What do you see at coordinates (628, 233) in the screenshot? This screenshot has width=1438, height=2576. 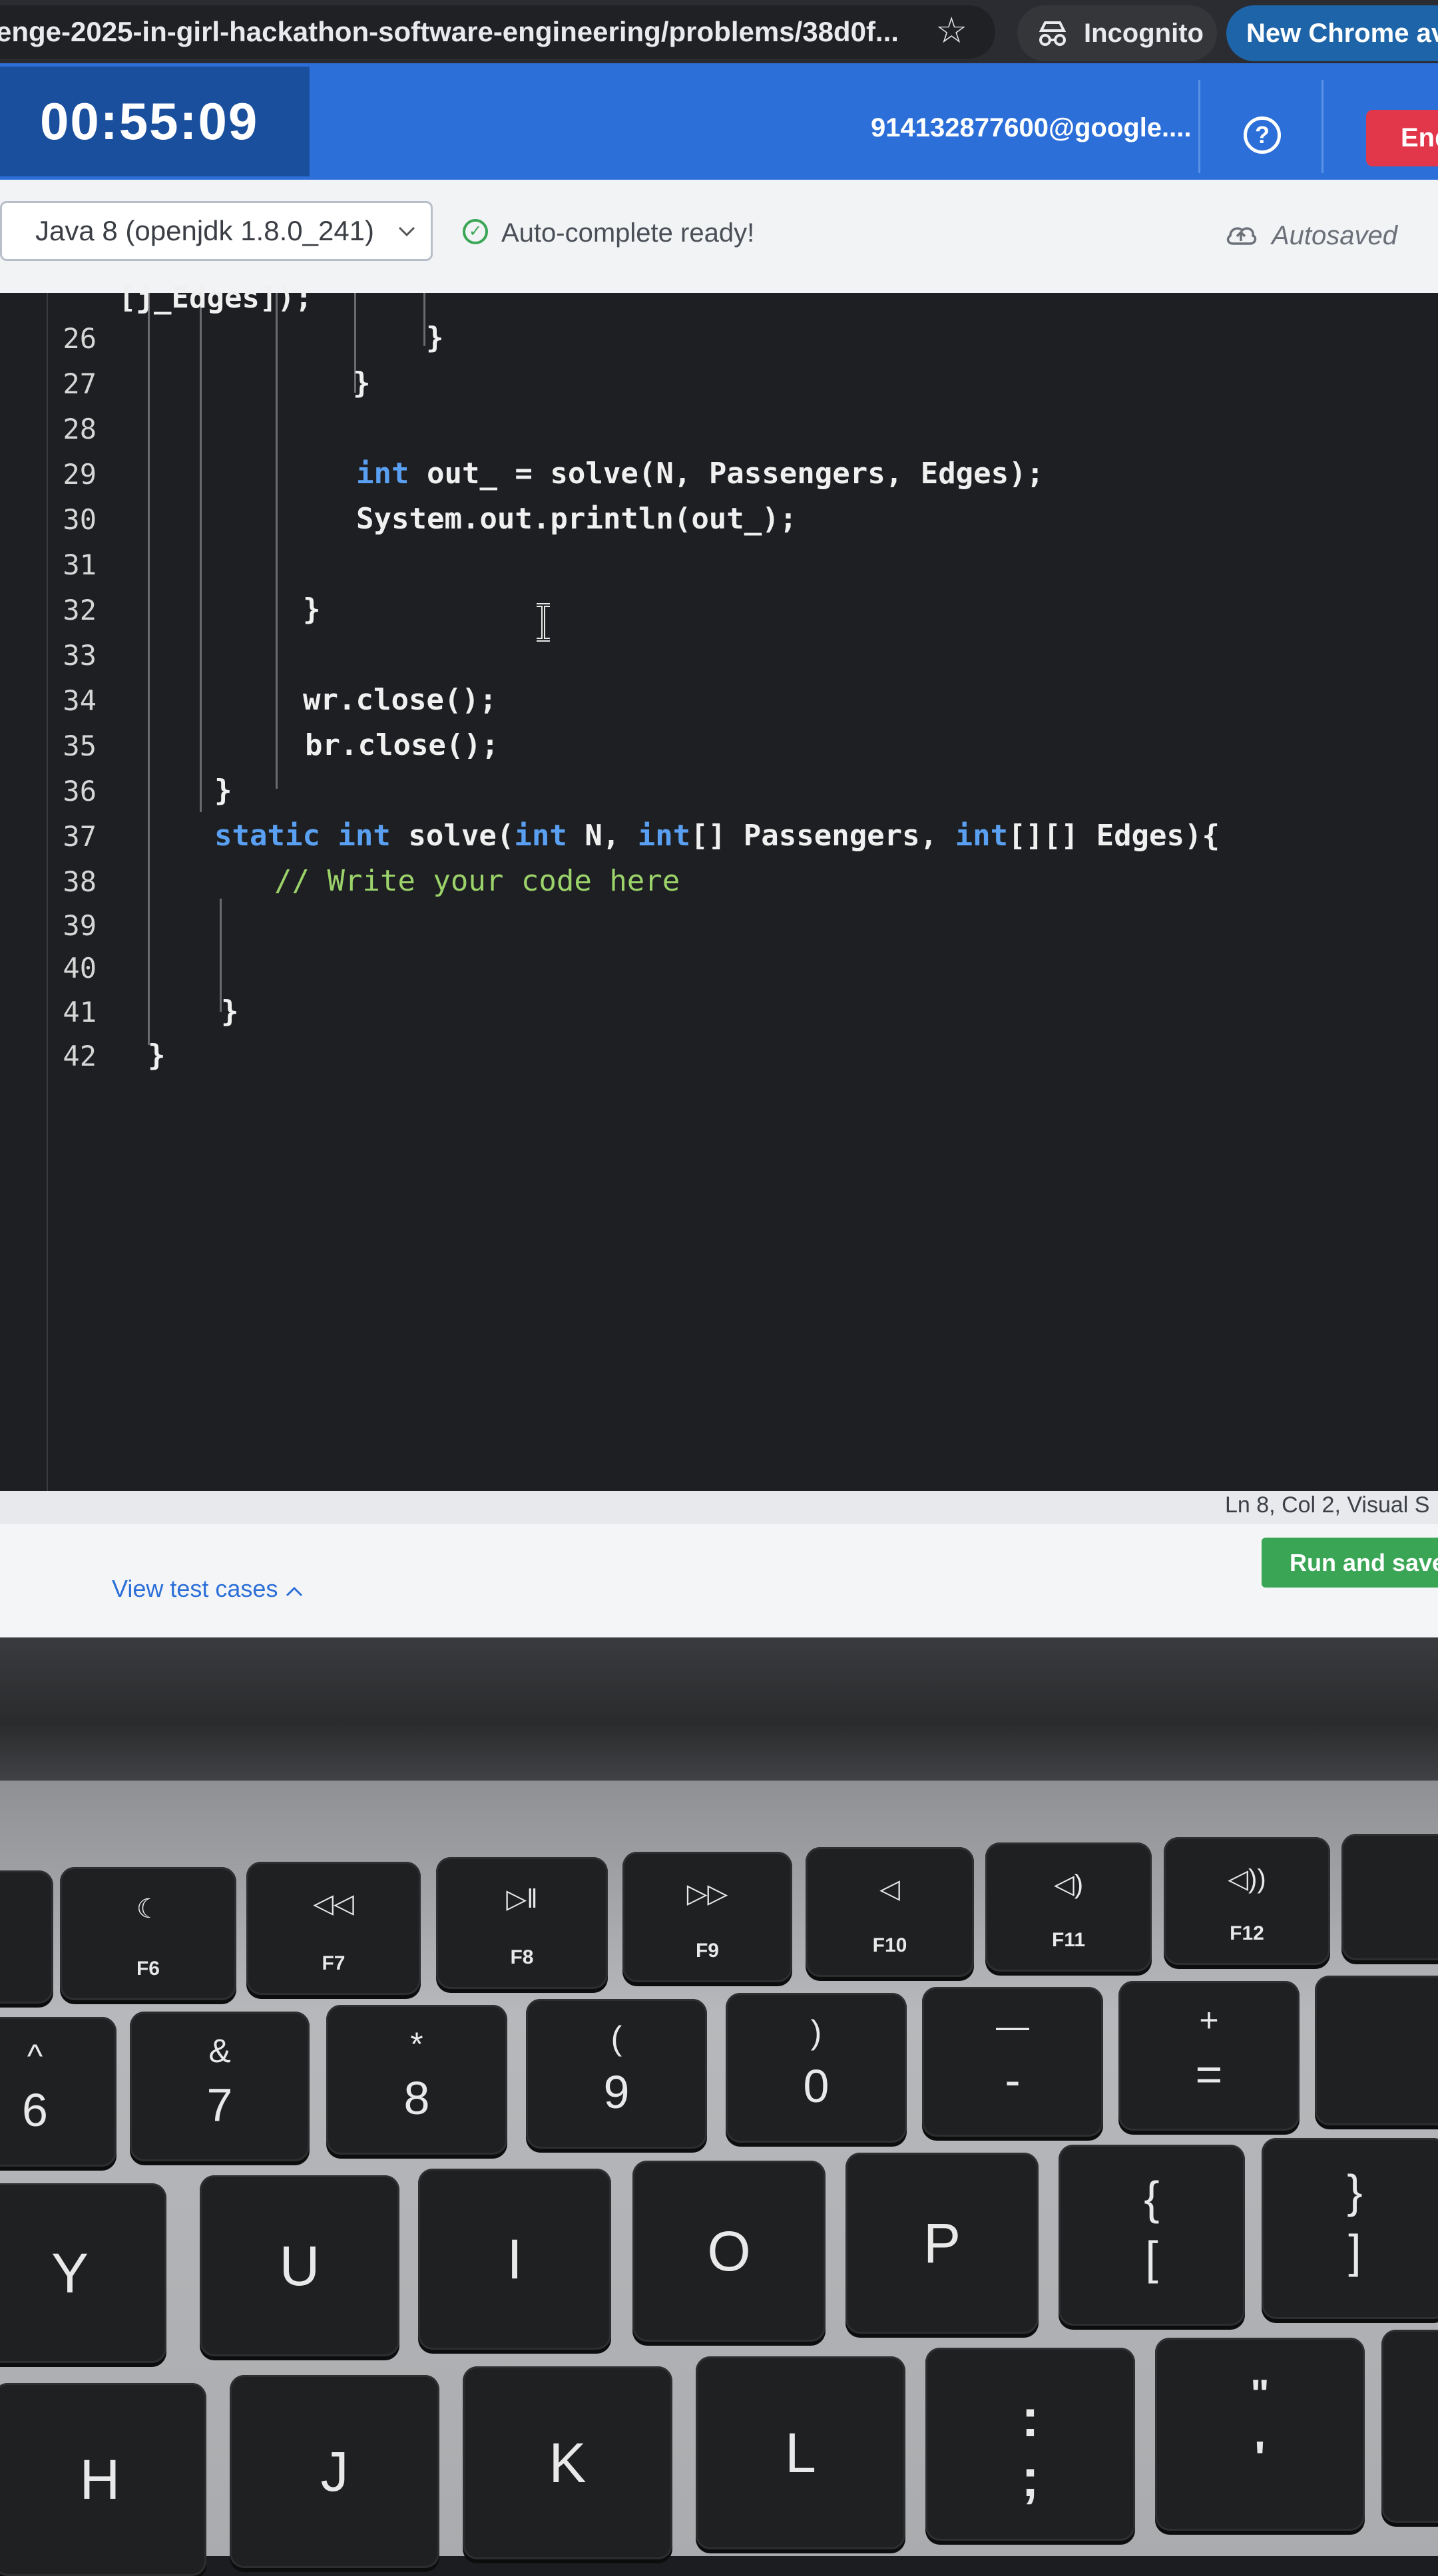 I see `autocomplete-status-text: Auto-complete ready!` at bounding box center [628, 233].